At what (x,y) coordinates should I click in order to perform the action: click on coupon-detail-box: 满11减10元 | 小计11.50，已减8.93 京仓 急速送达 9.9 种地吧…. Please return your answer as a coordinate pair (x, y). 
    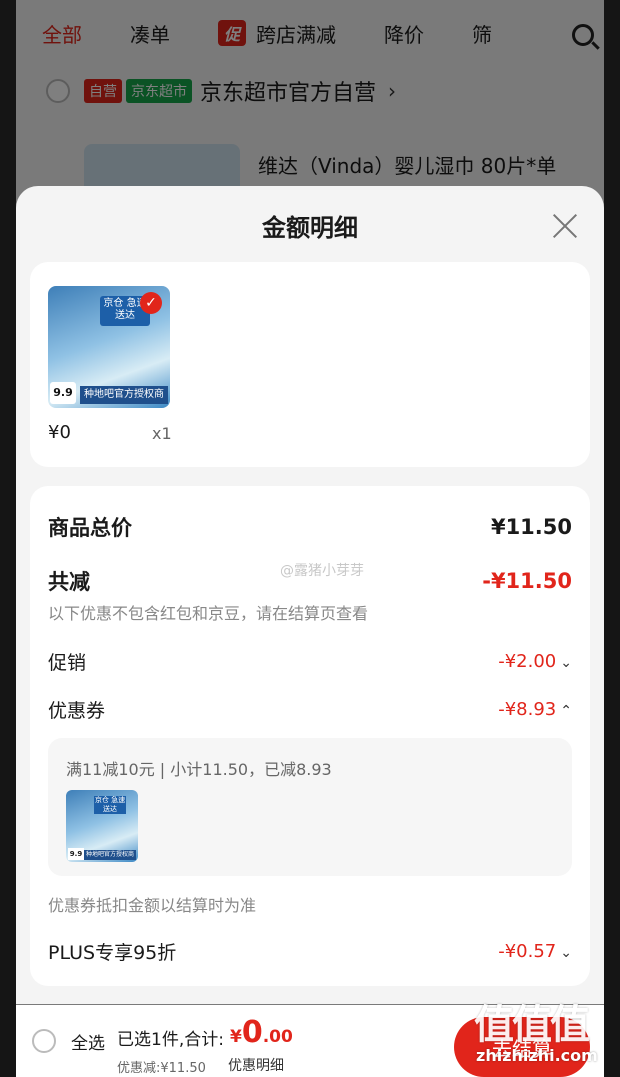
    Looking at the image, I should click on (310, 807).